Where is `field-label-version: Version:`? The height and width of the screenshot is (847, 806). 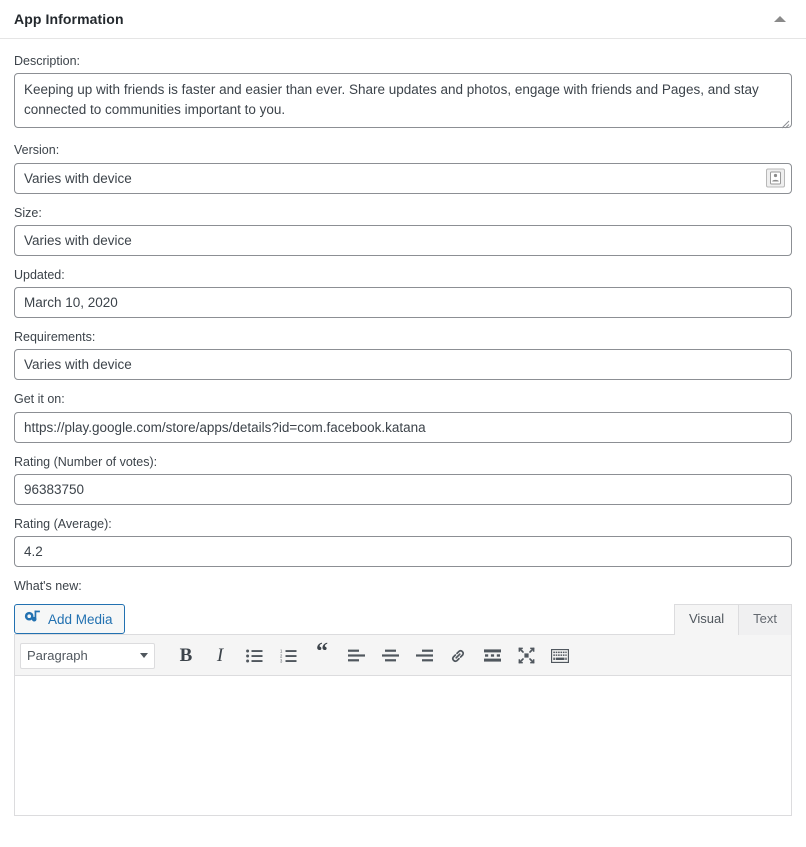 field-label-version: Version: is located at coordinates (37, 150).